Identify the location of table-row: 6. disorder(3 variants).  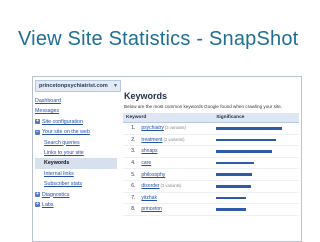
(211, 186).